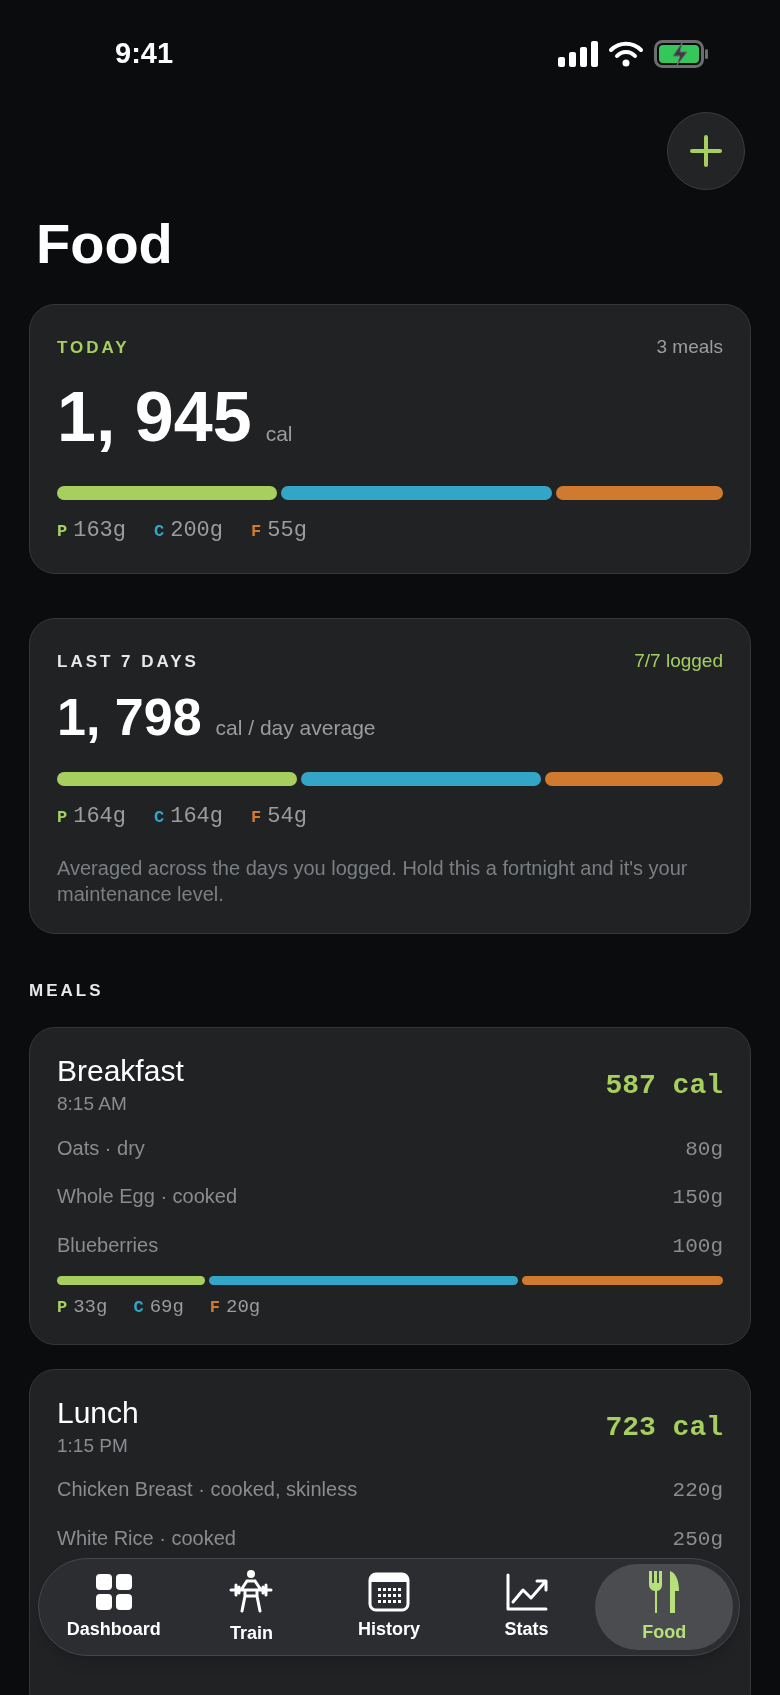 The image size is (780, 1695). I want to click on macro-amount: 20g, so click(243, 1307).